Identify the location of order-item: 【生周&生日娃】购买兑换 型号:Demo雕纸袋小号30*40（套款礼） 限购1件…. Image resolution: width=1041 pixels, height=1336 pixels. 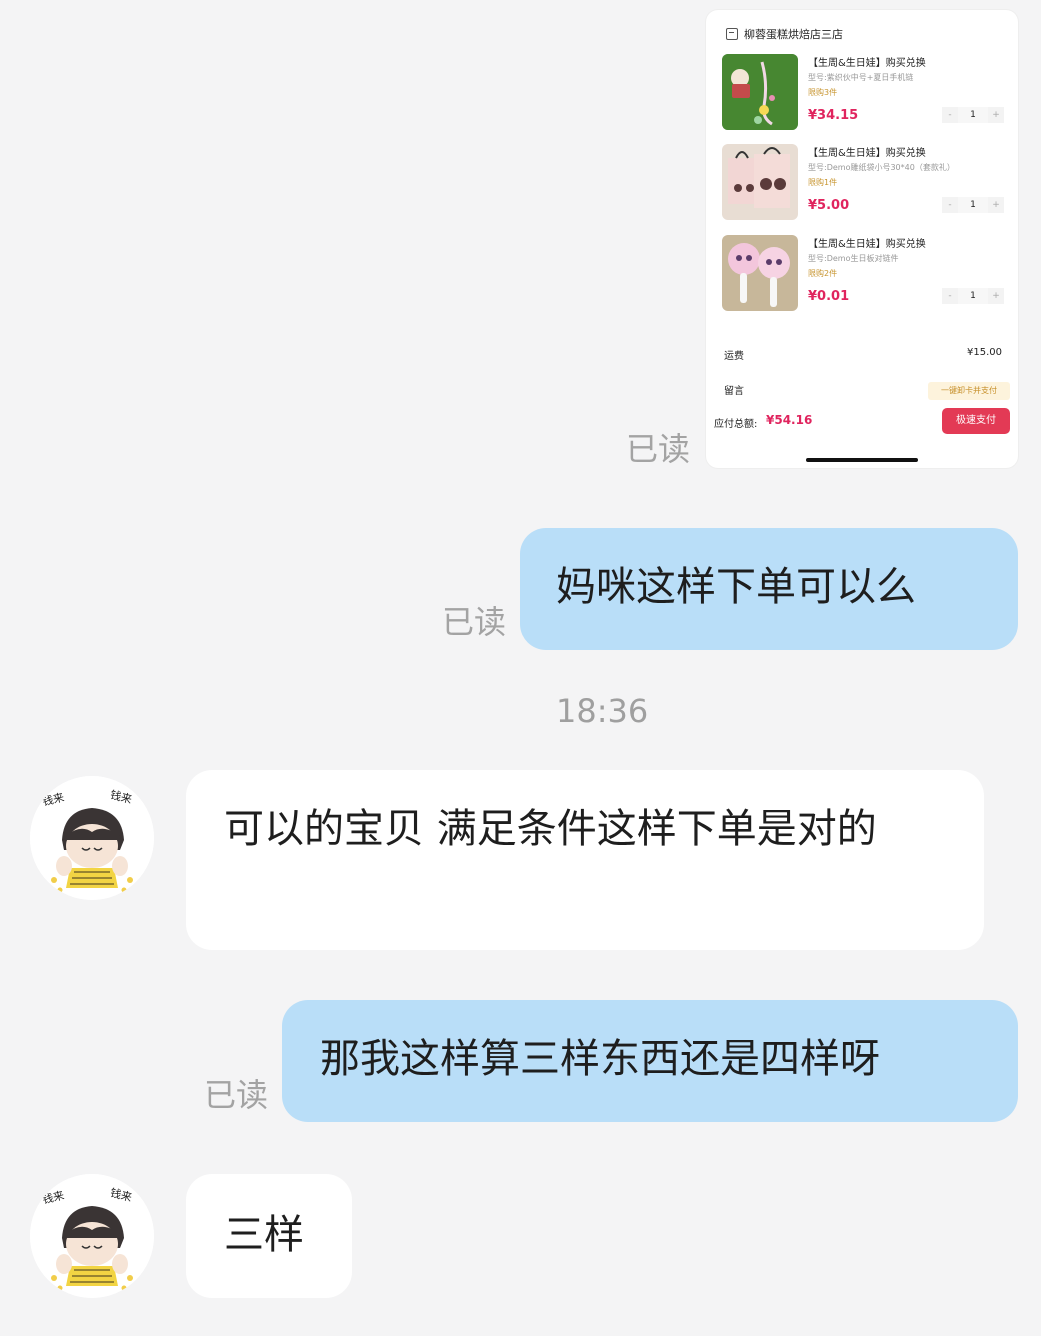
(867, 185).